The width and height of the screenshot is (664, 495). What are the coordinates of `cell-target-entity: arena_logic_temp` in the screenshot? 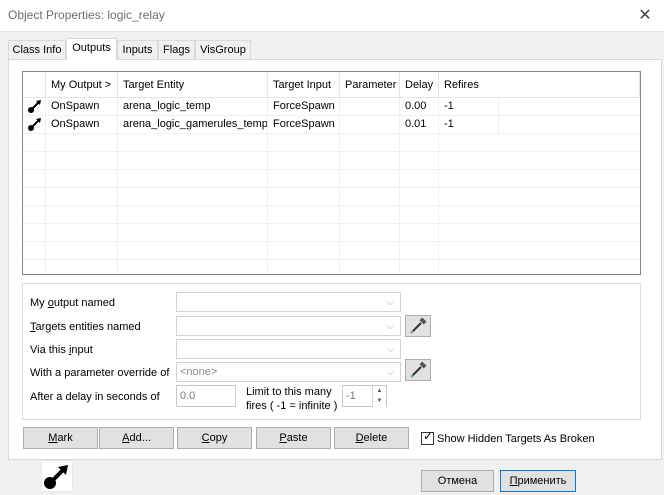 It's located at (193, 107).